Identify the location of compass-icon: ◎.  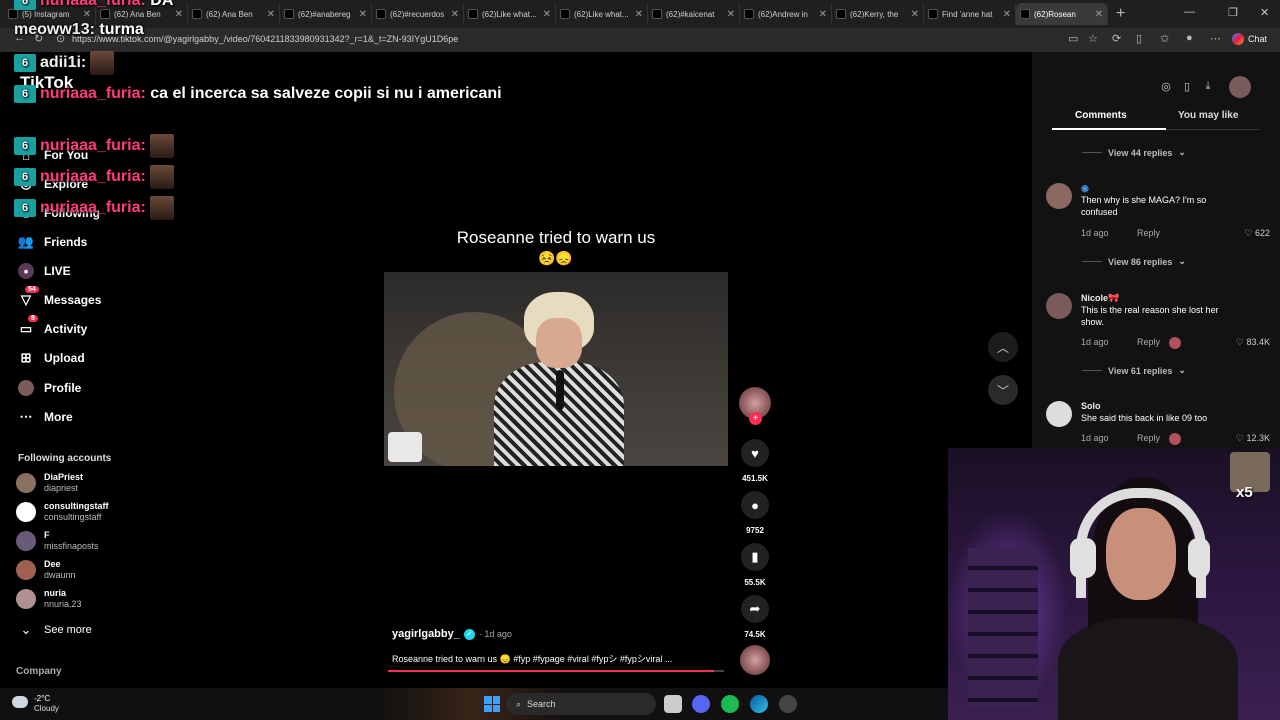
(1166, 88).